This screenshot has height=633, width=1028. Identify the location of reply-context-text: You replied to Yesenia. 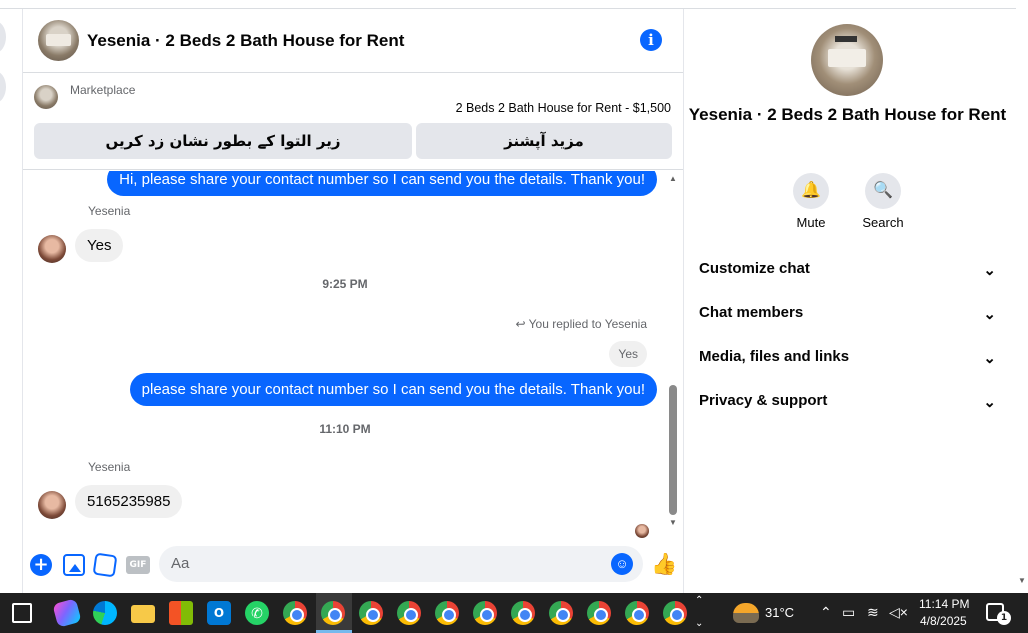
(587, 324).